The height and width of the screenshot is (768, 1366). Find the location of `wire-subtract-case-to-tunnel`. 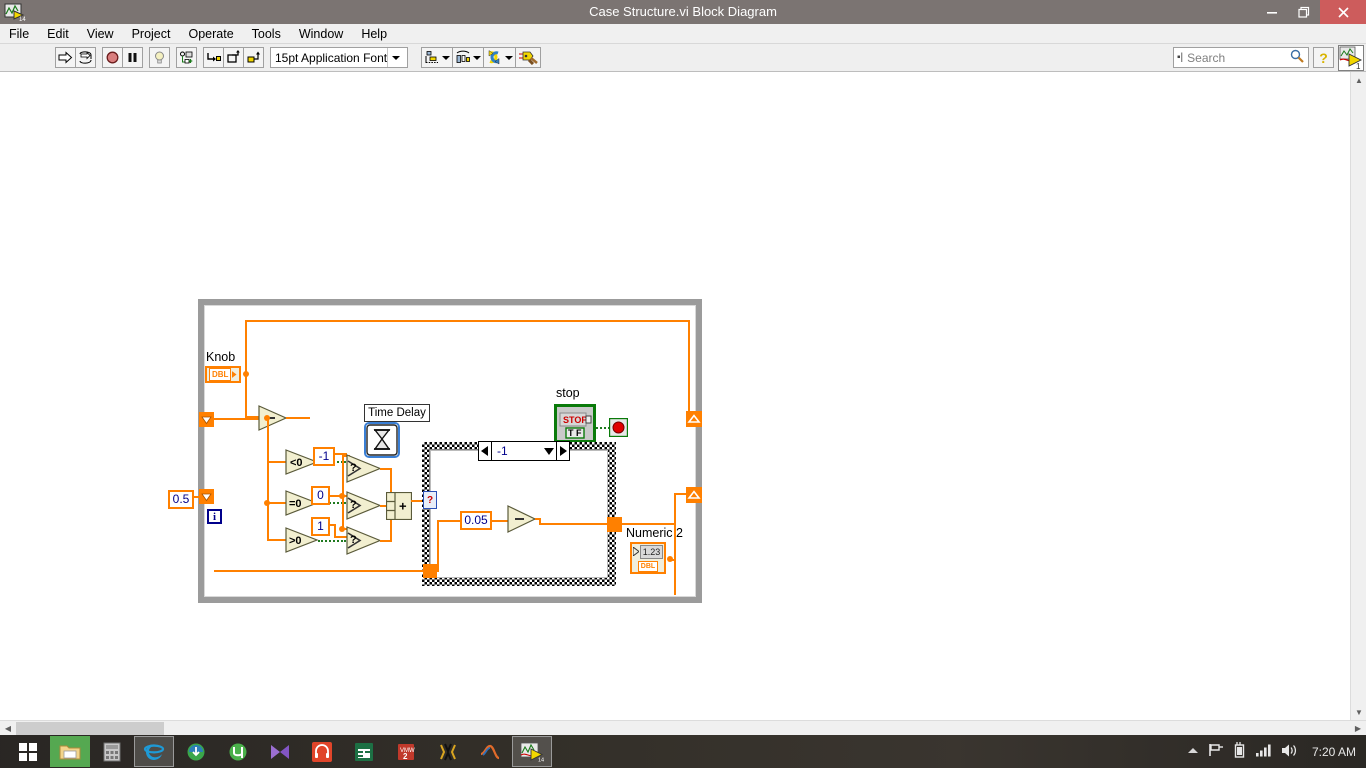

wire-subtract-case-to-tunnel is located at coordinates (574, 524).